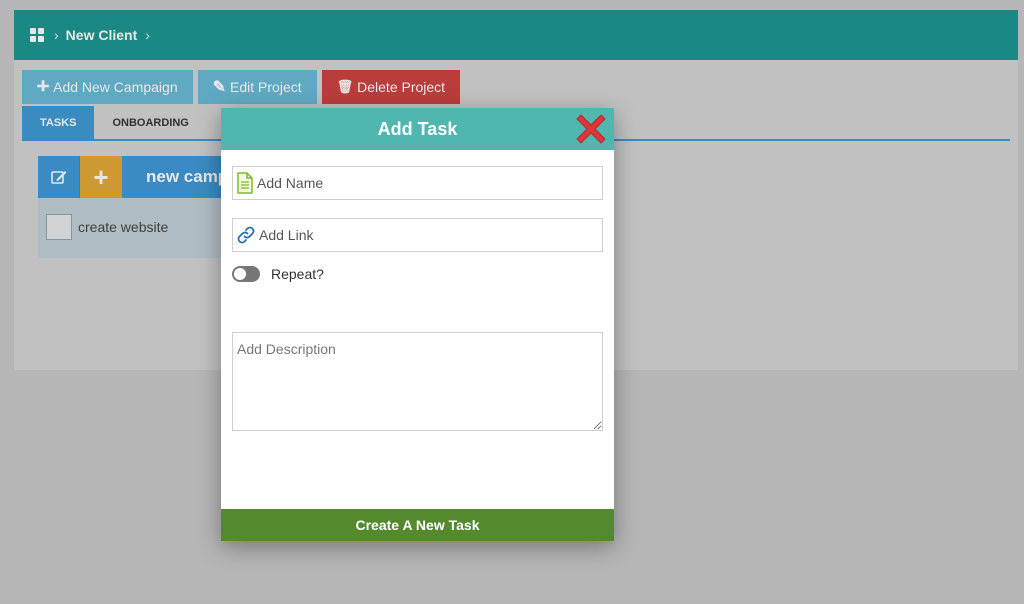  Describe the element at coordinates (245, 183) in the screenshot. I see `document-icon` at that location.